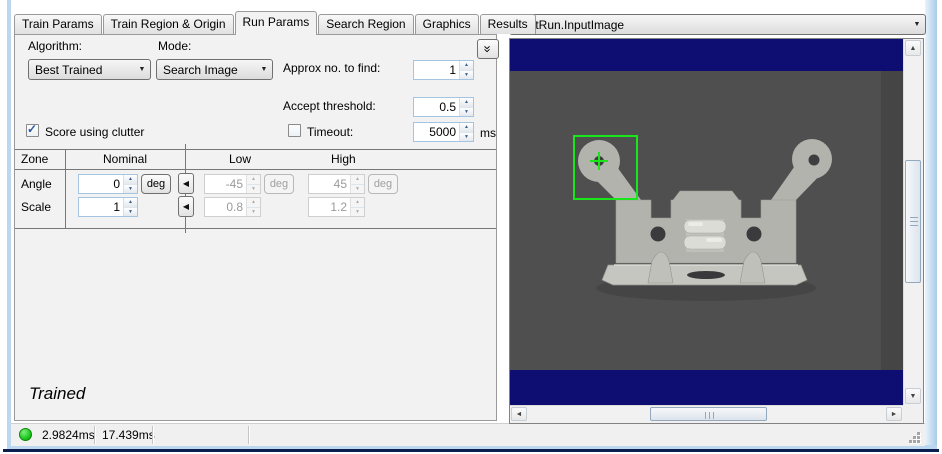  I want to click on scrollbar-corner, so click(912, 413).